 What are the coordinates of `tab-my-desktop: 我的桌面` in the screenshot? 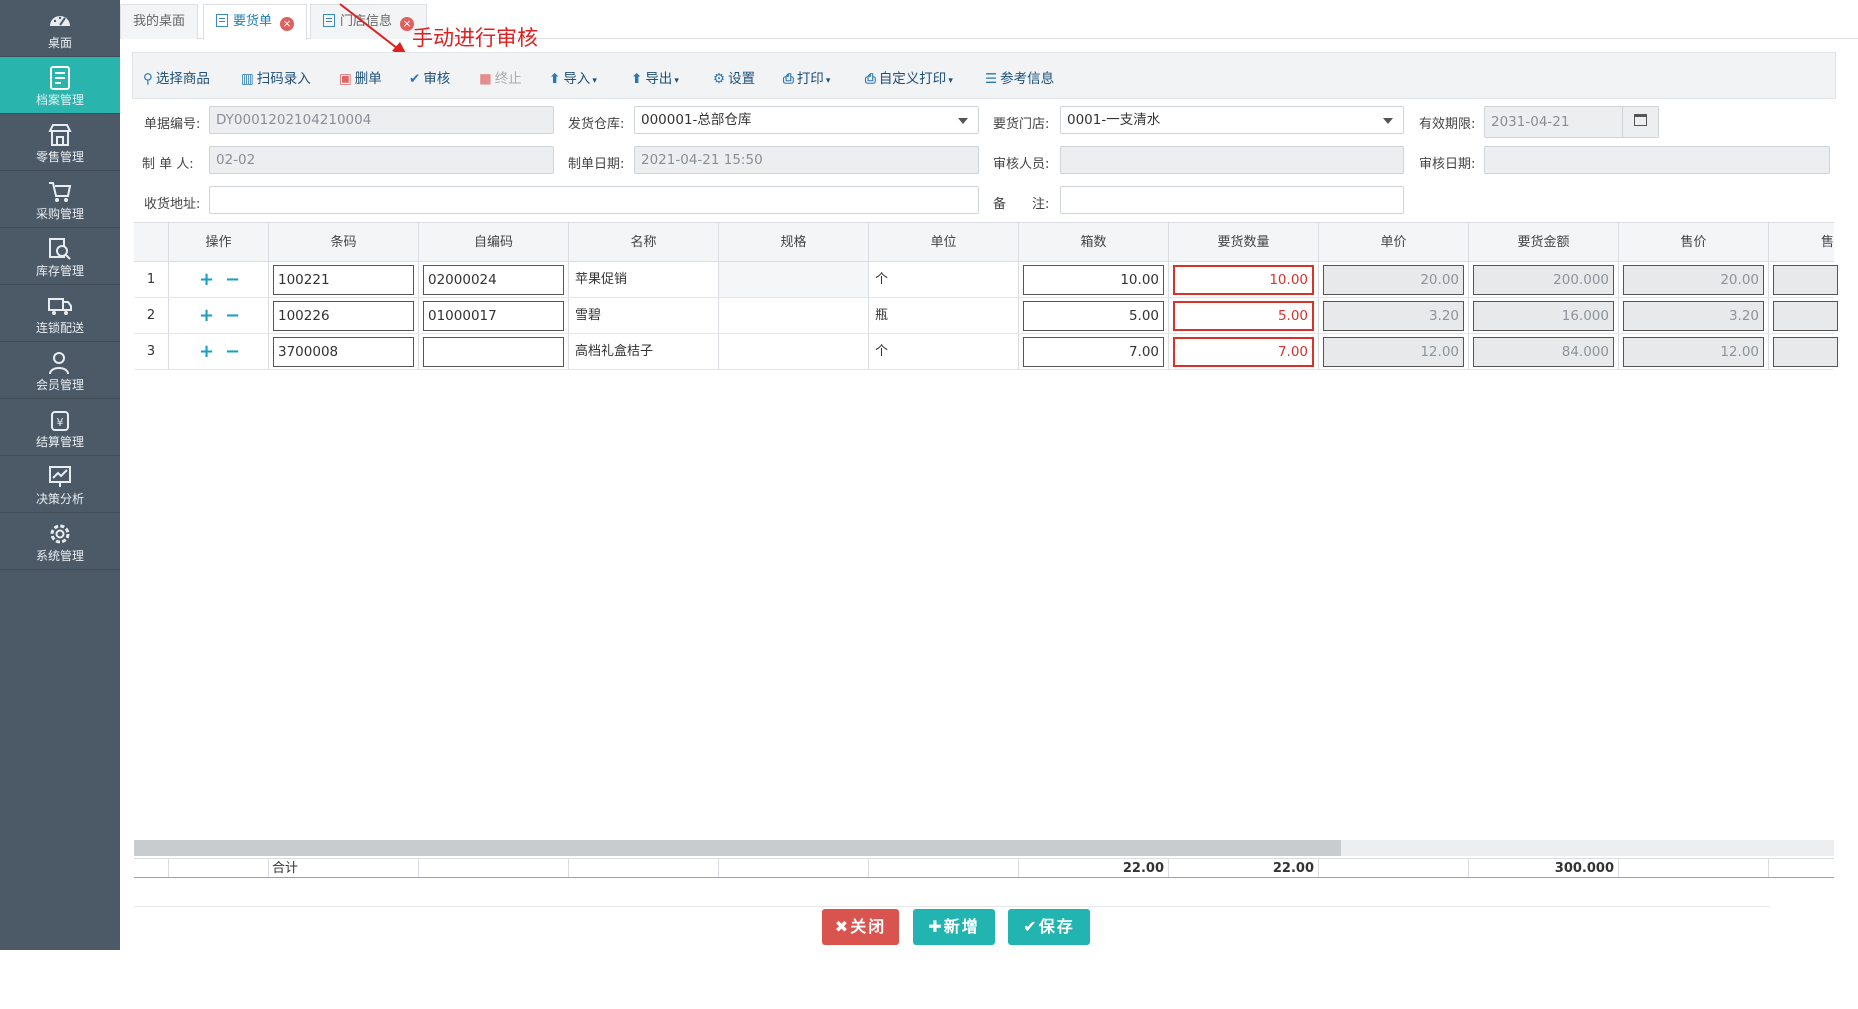 It's located at (159, 21).